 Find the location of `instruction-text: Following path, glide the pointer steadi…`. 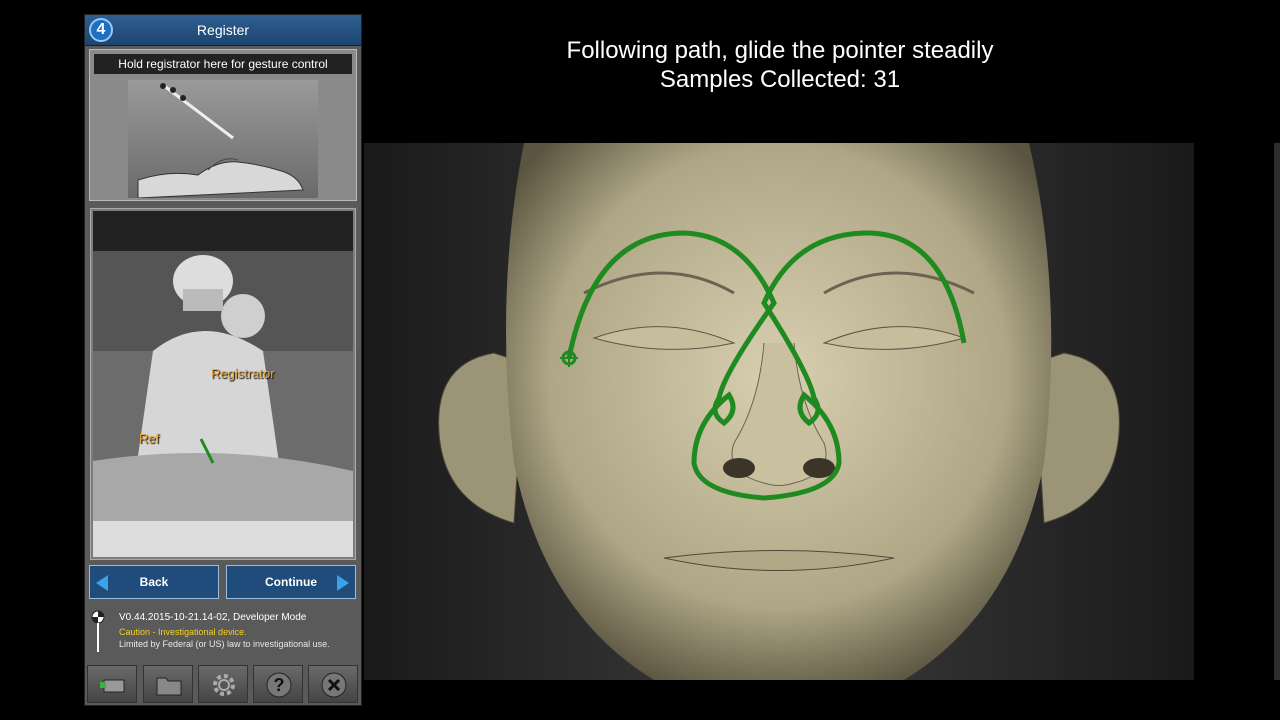

instruction-text: Following path, glide the pointer steadi… is located at coordinates (780, 65).